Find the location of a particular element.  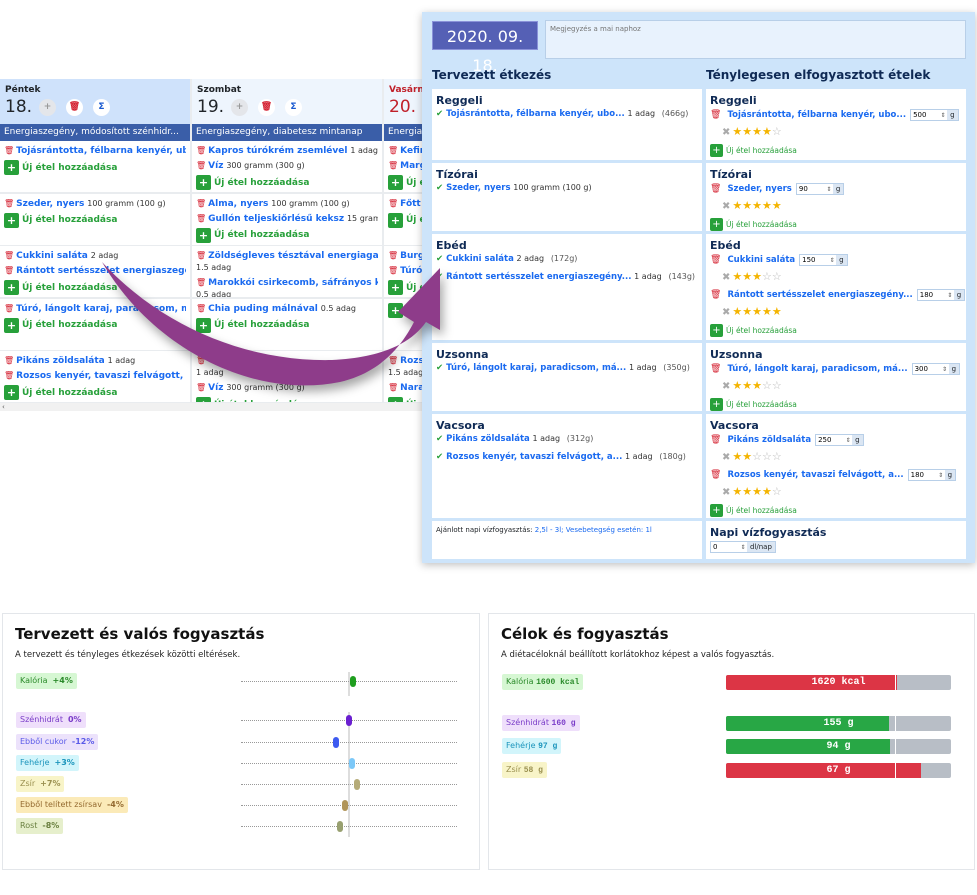

curved-arrow is located at coordinates (271, 324).